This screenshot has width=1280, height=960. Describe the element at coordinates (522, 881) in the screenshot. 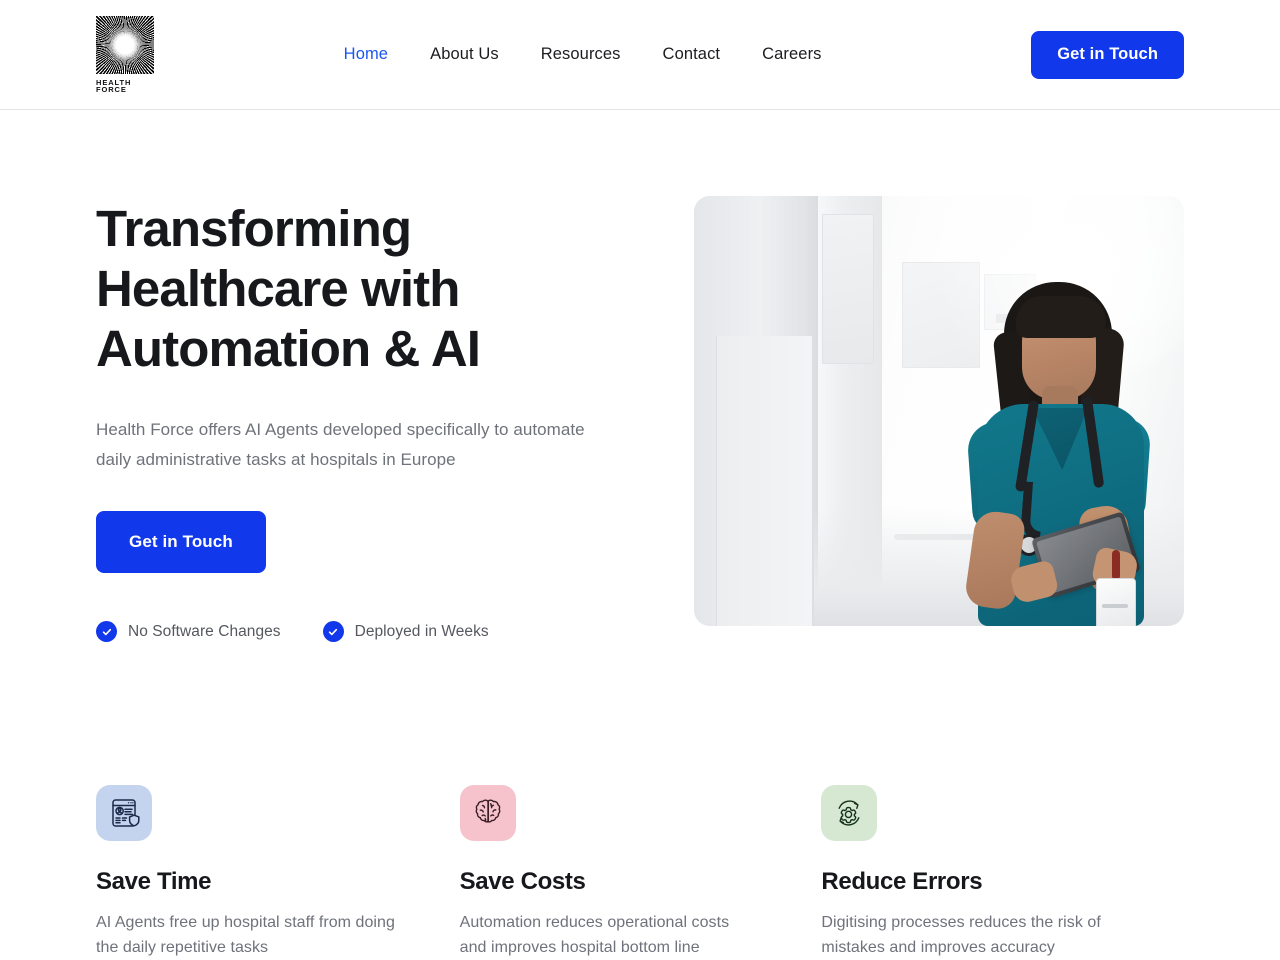

I see `feature-title: Save Costs` at that location.